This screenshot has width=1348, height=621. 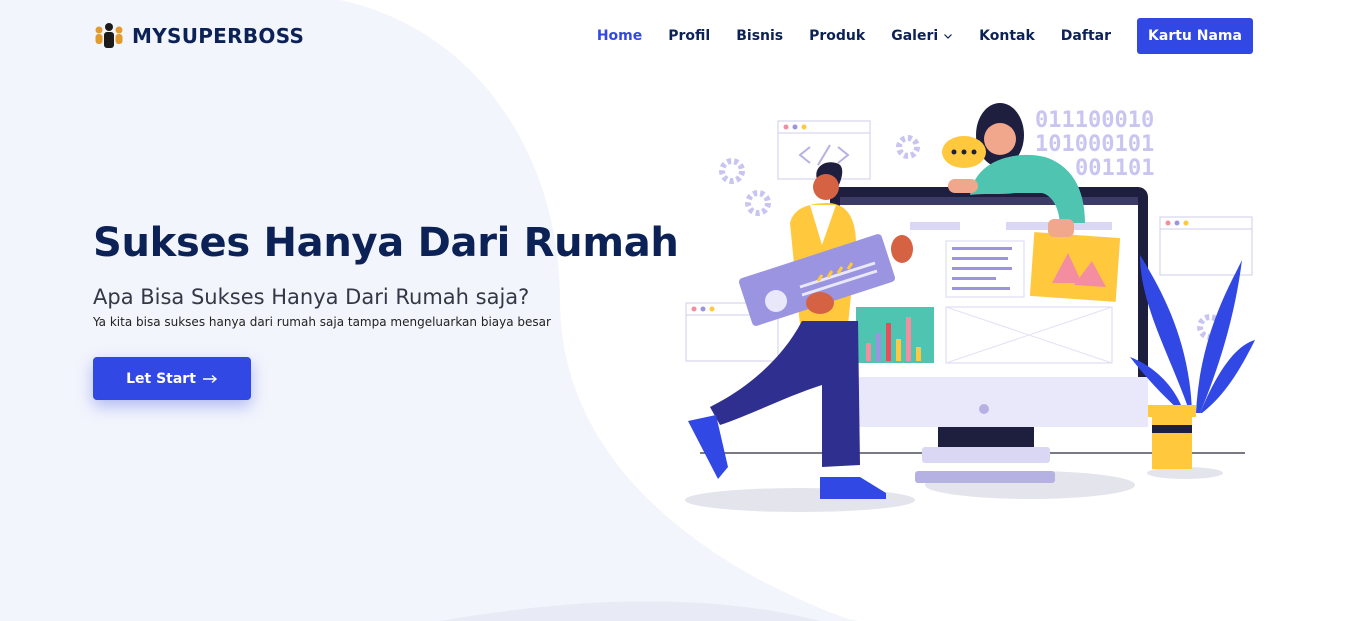 What do you see at coordinates (311, 297) in the screenshot?
I see `hero-subtitle: Apa Bisa Sukses Hanya Dari Rumah saja?` at bounding box center [311, 297].